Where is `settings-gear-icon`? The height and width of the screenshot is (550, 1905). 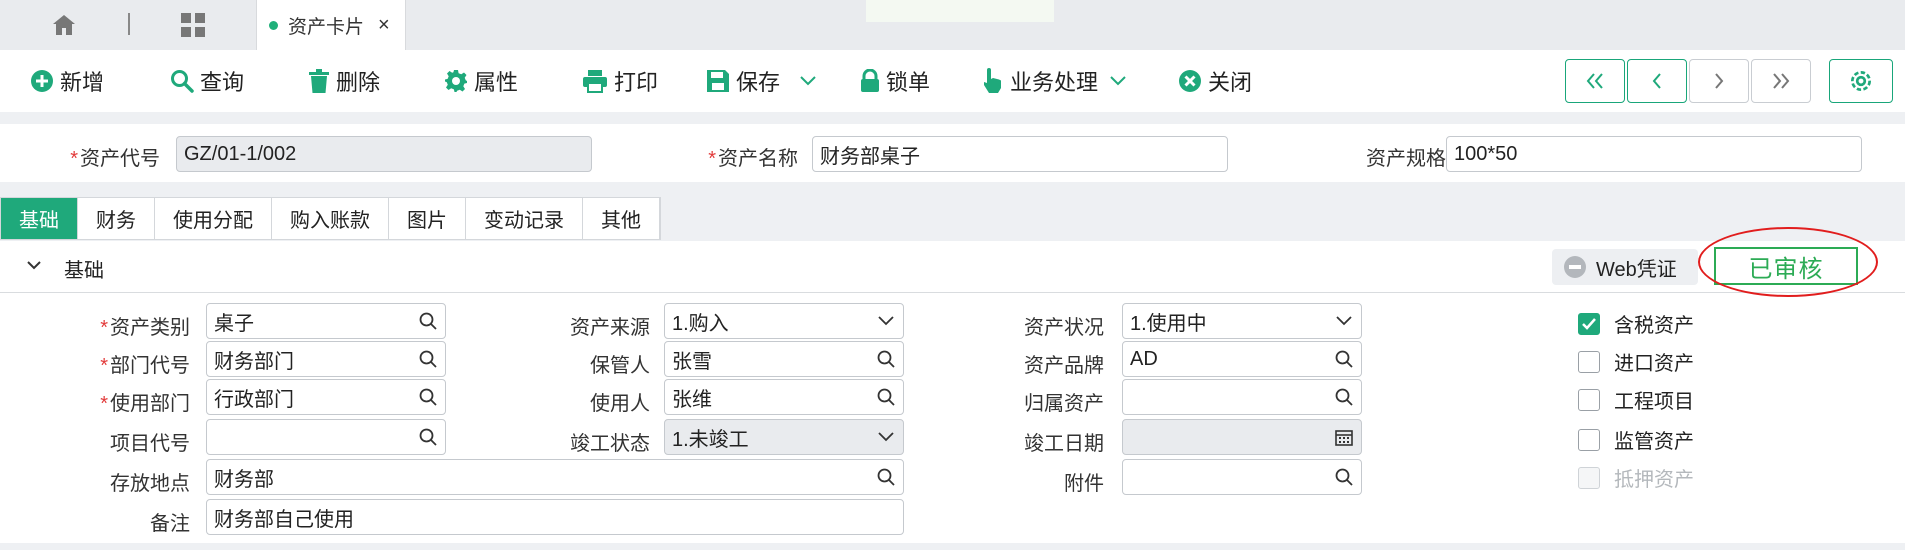 settings-gear-icon is located at coordinates (1861, 81).